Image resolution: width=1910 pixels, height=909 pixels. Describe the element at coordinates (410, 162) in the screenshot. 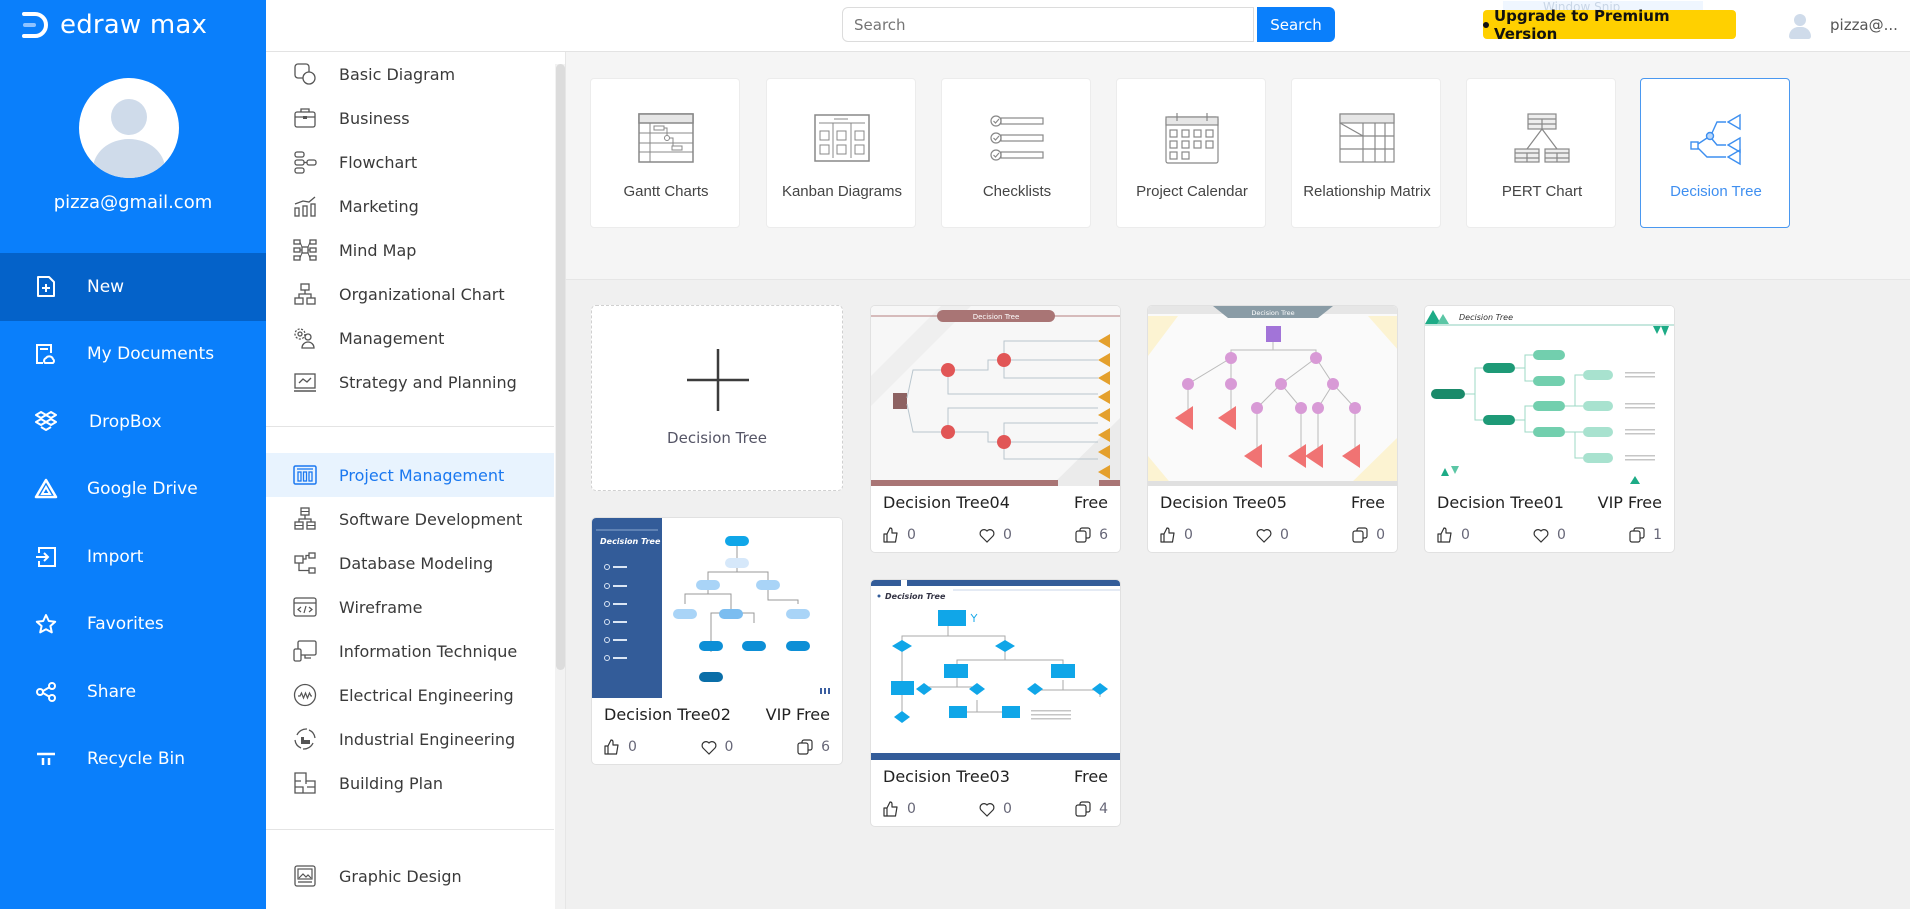

I see `category-flowchart: Flowchart` at that location.